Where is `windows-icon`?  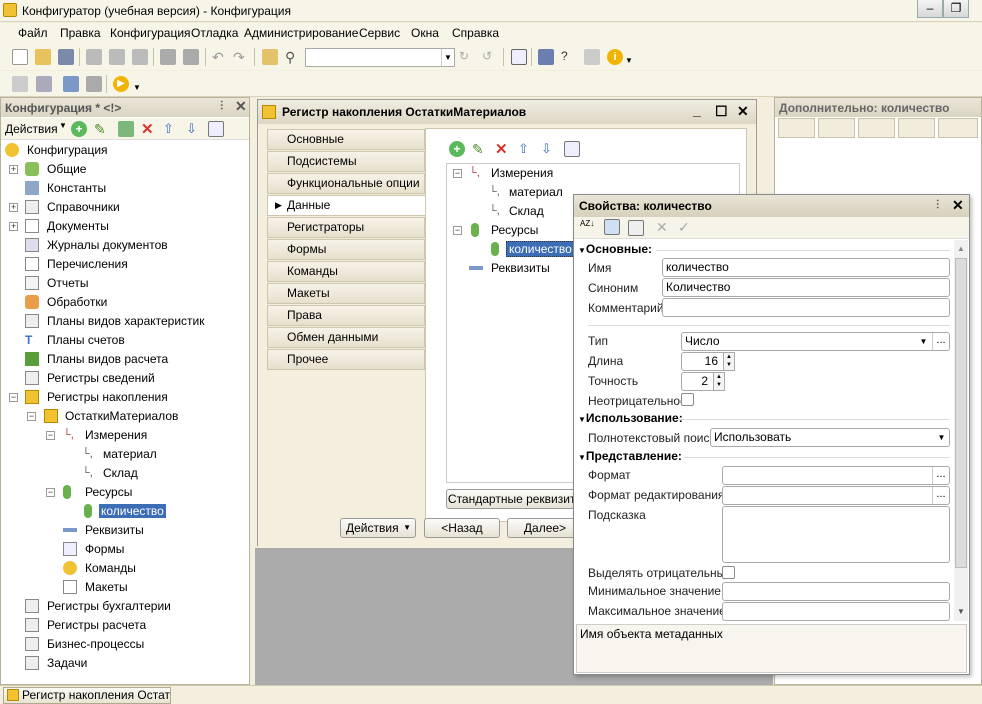 windows-icon is located at coordinates (519, 57).